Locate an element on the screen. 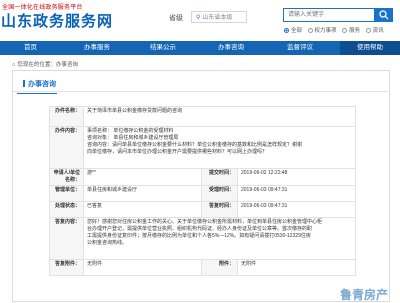  title-accent-bar is located at coordinates (24, 83).